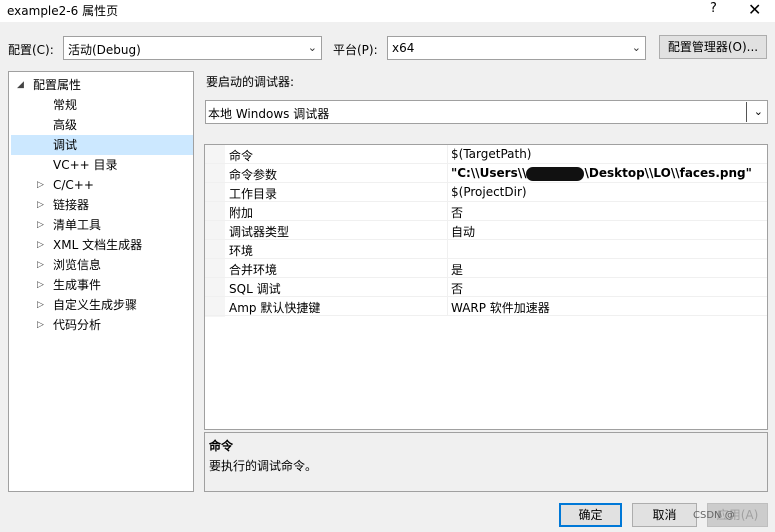 This screenshot has width=775, height=532. I want to click on tree-item: ▷ 生成事件, so click(101, 285).